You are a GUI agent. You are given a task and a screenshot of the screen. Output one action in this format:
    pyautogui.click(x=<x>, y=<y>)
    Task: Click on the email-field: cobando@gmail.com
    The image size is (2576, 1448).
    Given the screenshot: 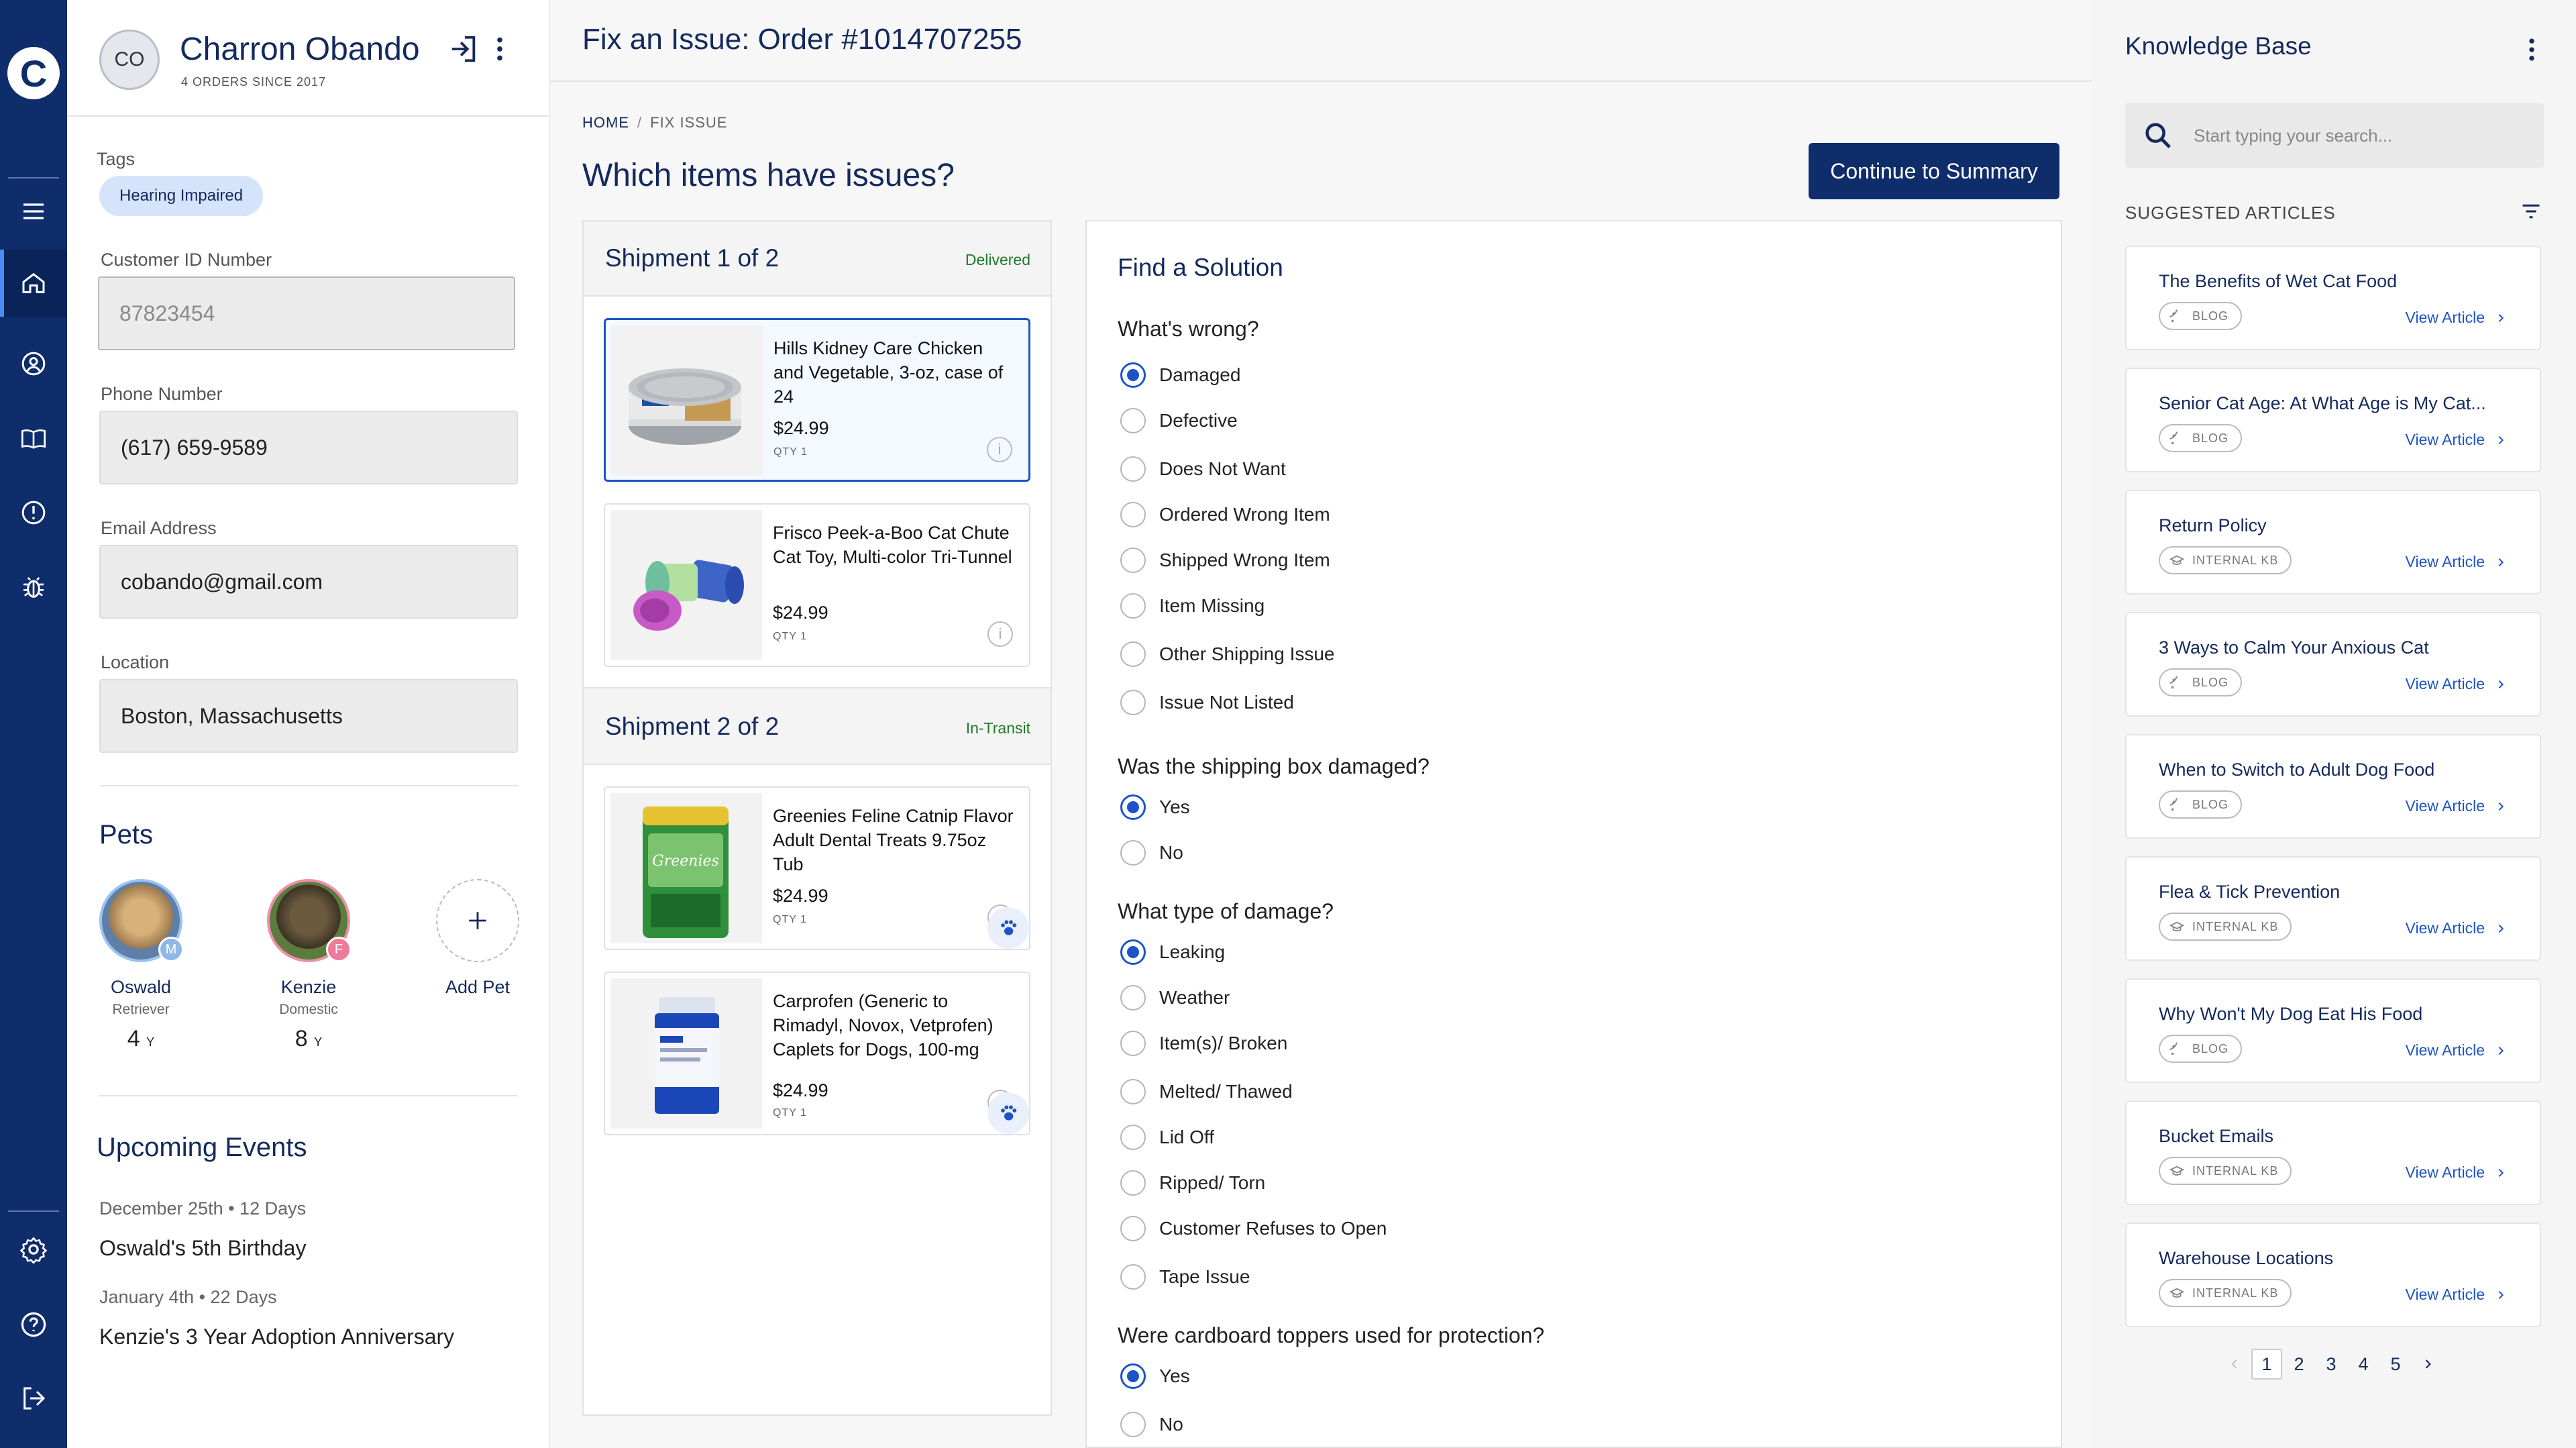 What is the action you would take?
    pyautogui.click(x=308, y=582)
    